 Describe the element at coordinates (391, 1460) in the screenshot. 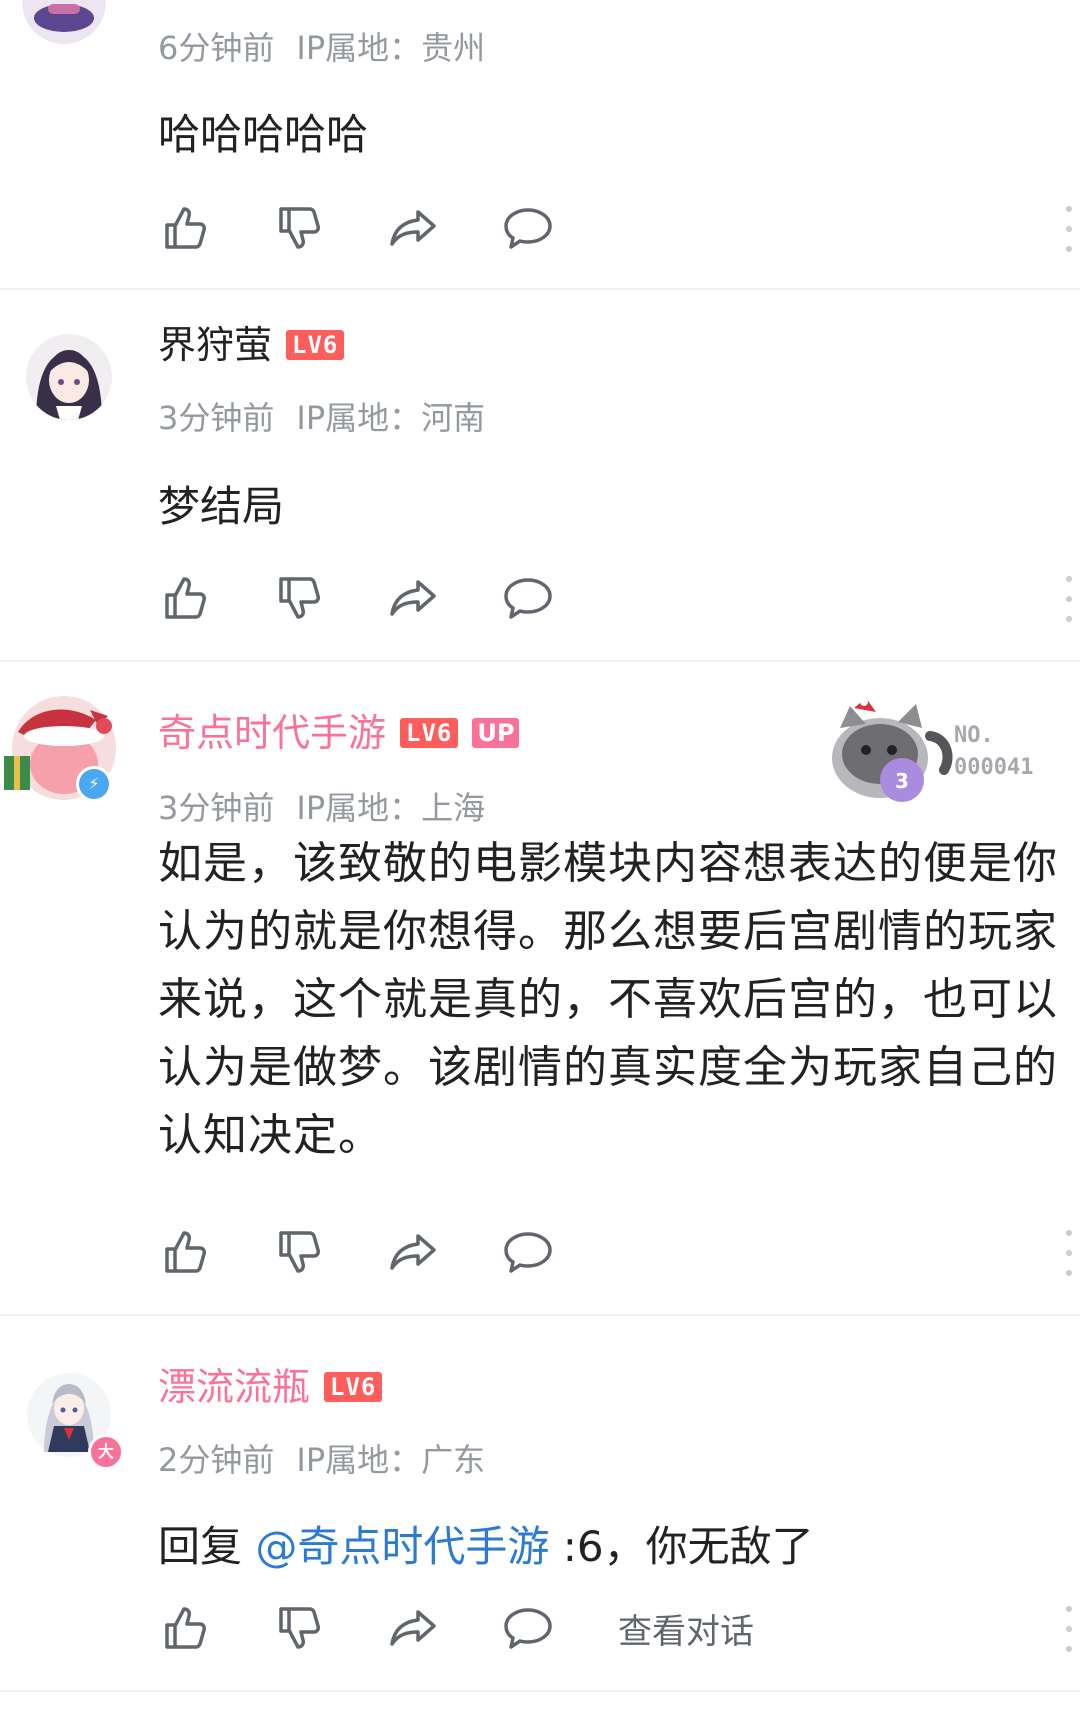

I see `ip-location: IP属地：广东` at that location.